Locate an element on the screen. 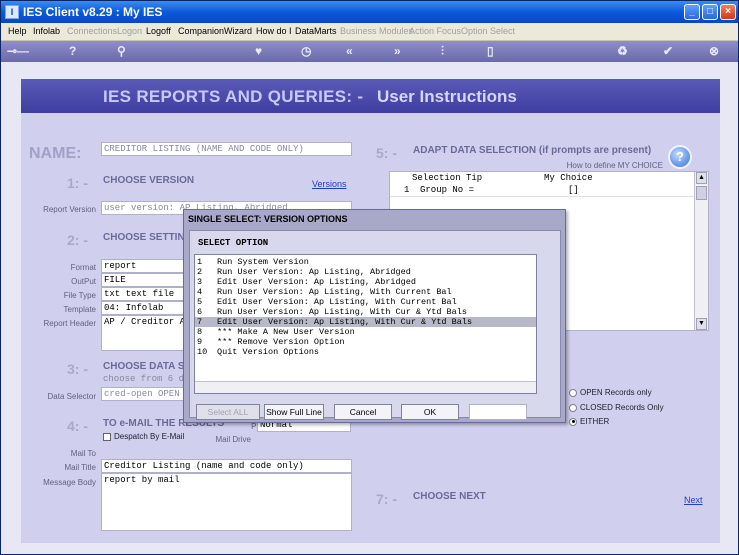 This screenshot has width=739, height=555. output-field: FILE is located at coordinates (144, 280).